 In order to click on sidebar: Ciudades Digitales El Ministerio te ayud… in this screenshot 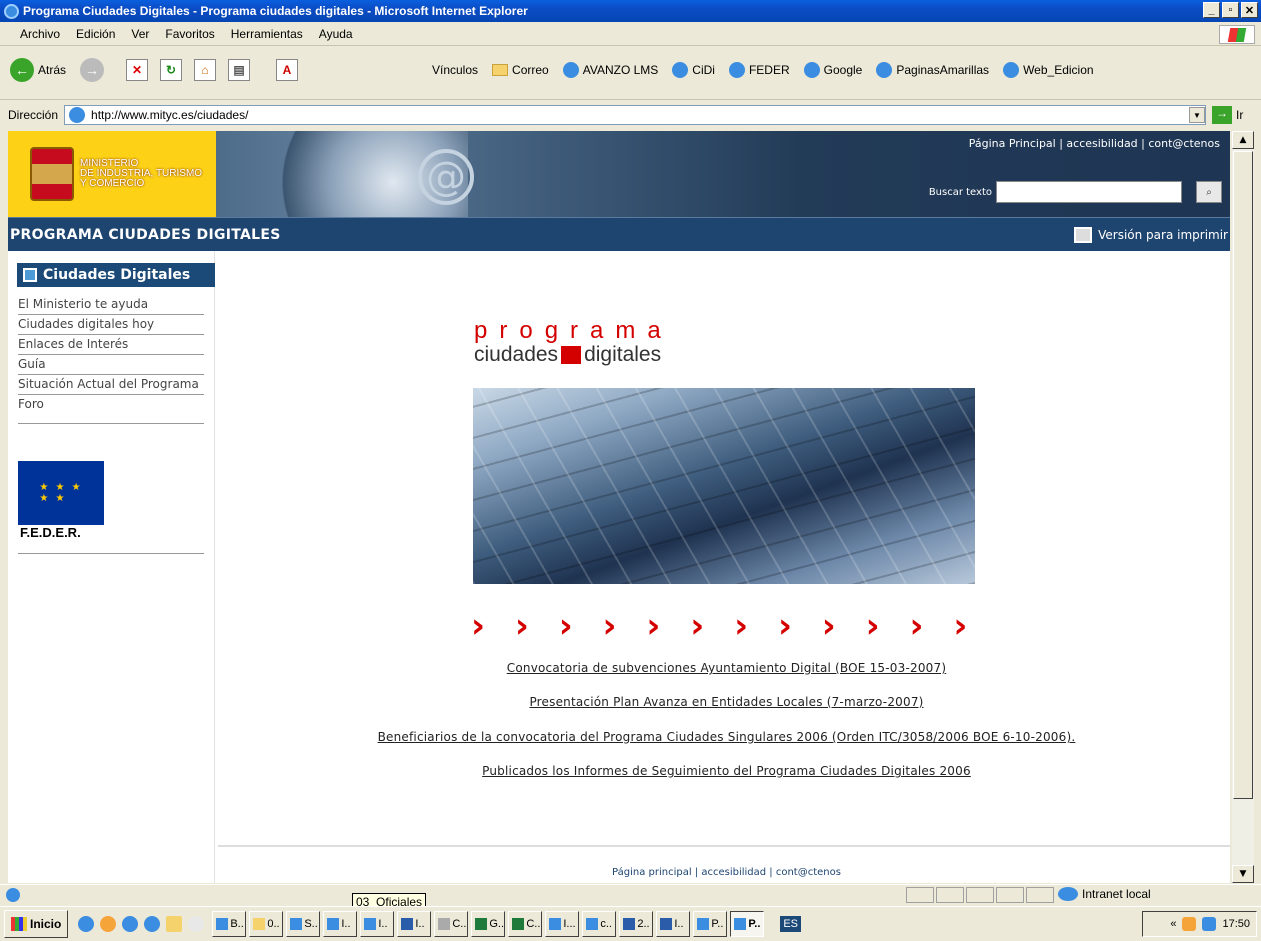, I will do `click(111, 567)`.